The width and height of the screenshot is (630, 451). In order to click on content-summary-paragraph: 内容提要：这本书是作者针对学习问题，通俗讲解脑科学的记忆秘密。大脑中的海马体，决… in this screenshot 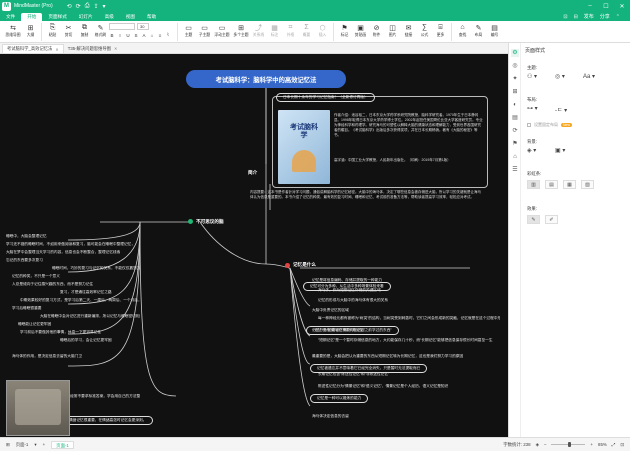, I will do `click(366, 195)`.